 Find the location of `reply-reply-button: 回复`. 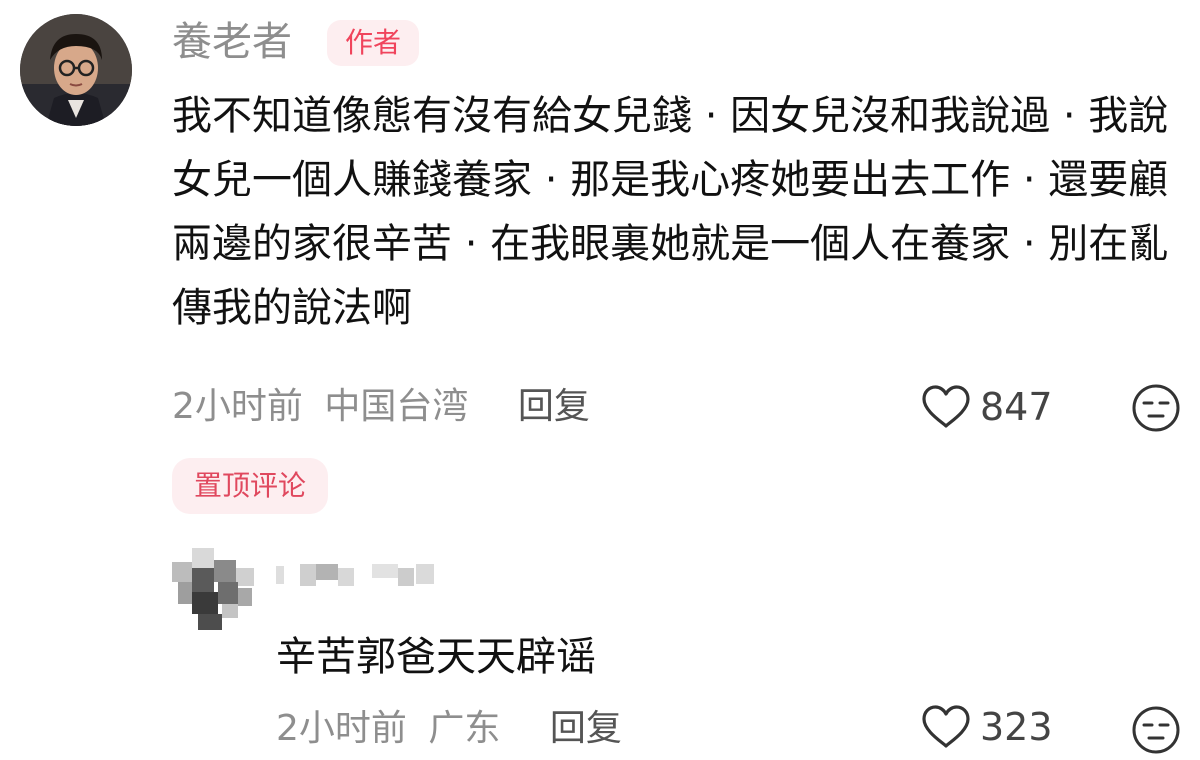

reply-reply-button: 回复 is located at coordinates (586, 728).